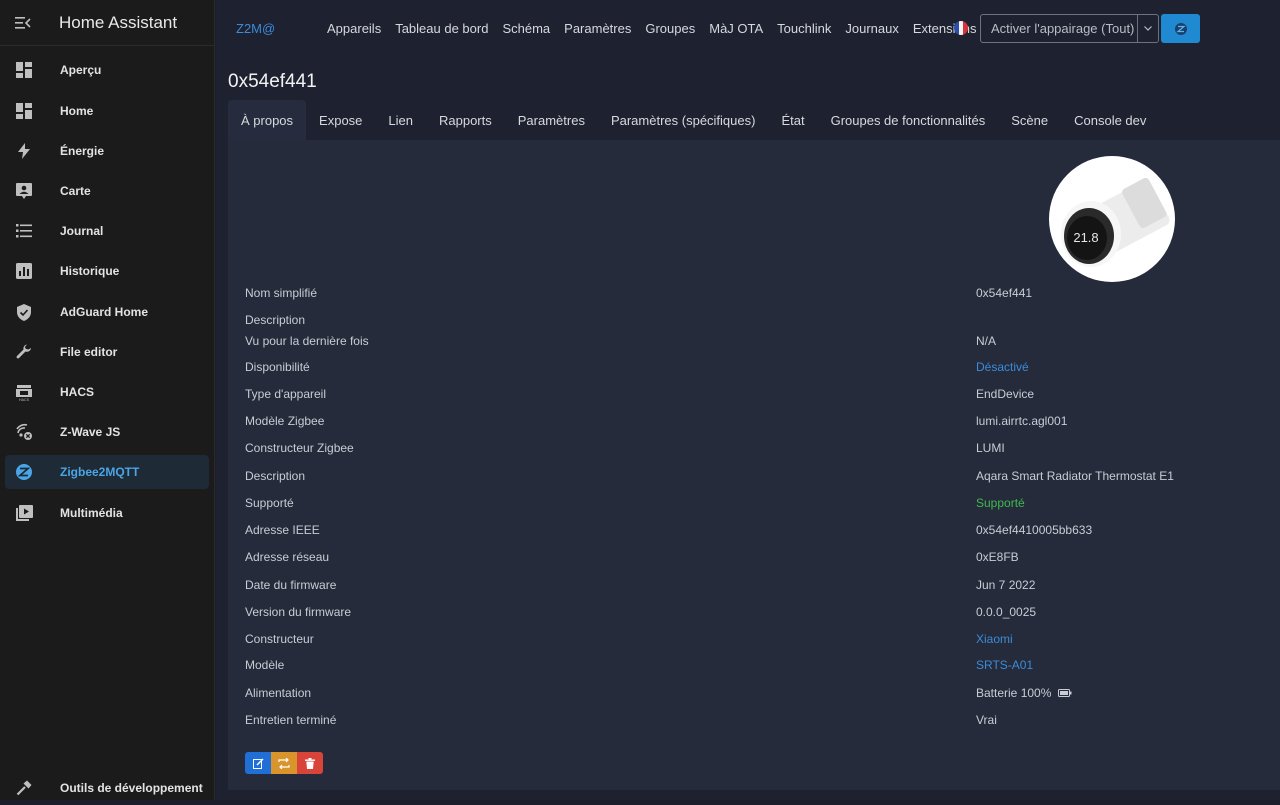 This screenshot has height=805, width=1280. I want to click on info-row-value: 0.0.0_0025, so click(1006, 612).